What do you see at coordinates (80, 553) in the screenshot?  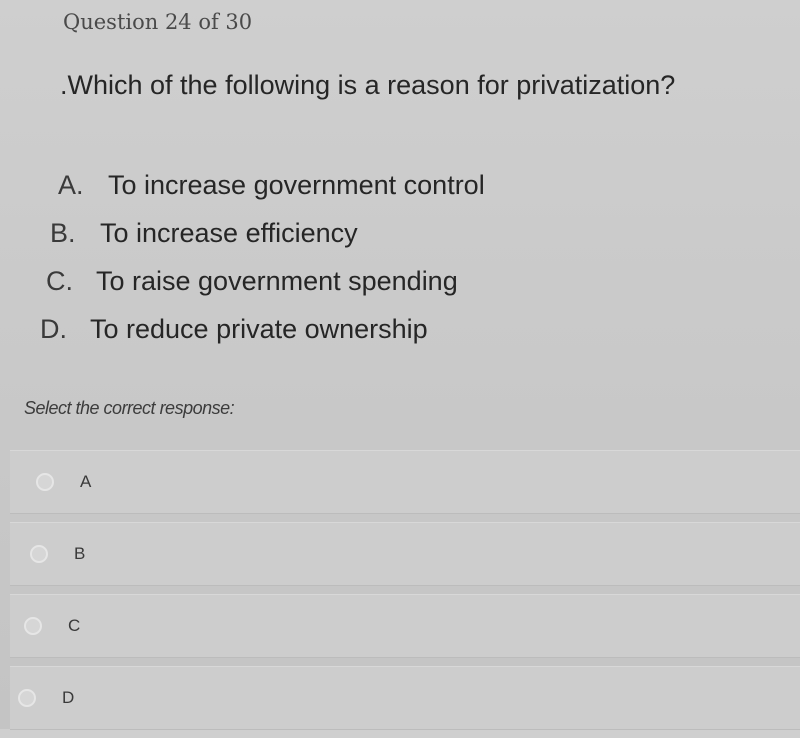 I see `option-label: B` at bounding box center [80, 553].